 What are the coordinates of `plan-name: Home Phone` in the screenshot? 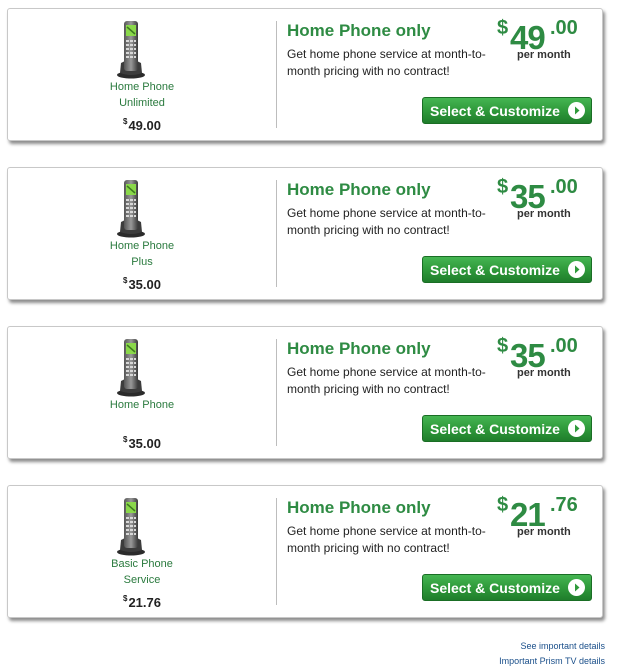 It's located at (142, 405).